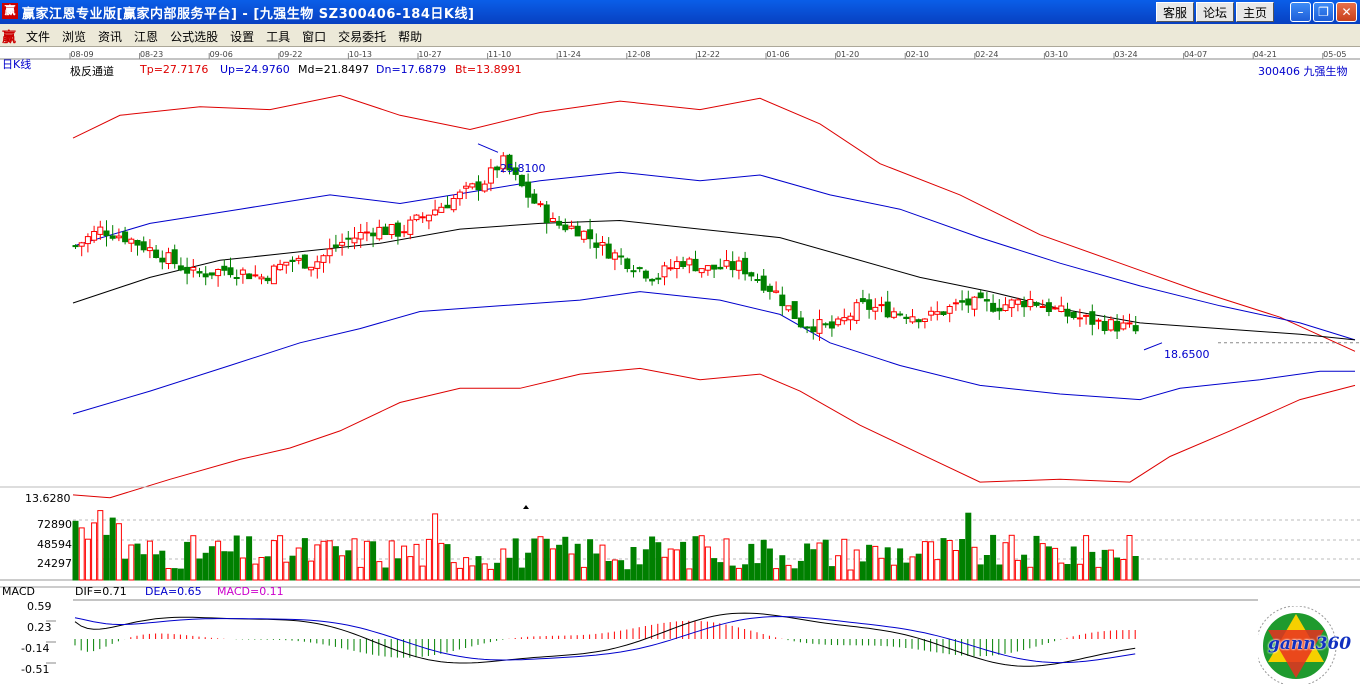 Image resolution: width=1360 pixels, height=691 pixels. Describe the element at coordinates (9, 38) in the screenshot. I see `menu-logo-icon: 赢` at that location.